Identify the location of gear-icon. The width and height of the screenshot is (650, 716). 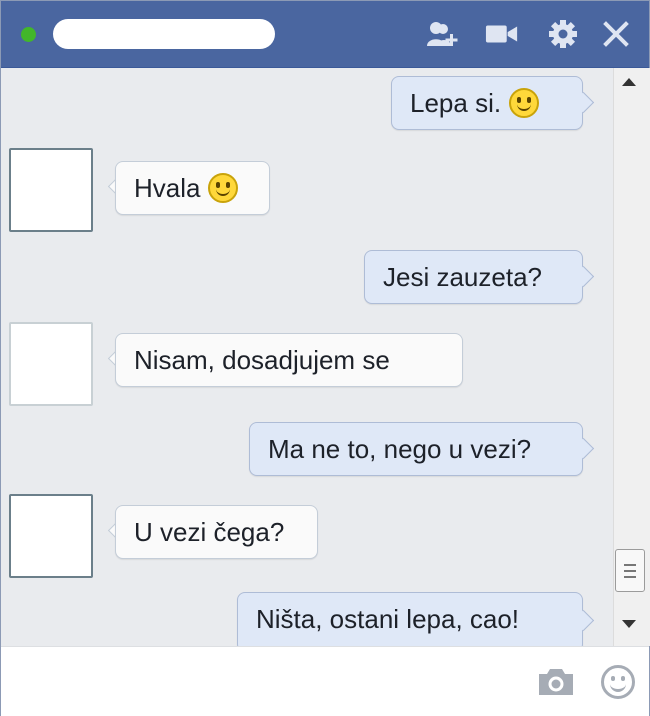
(563, 34).